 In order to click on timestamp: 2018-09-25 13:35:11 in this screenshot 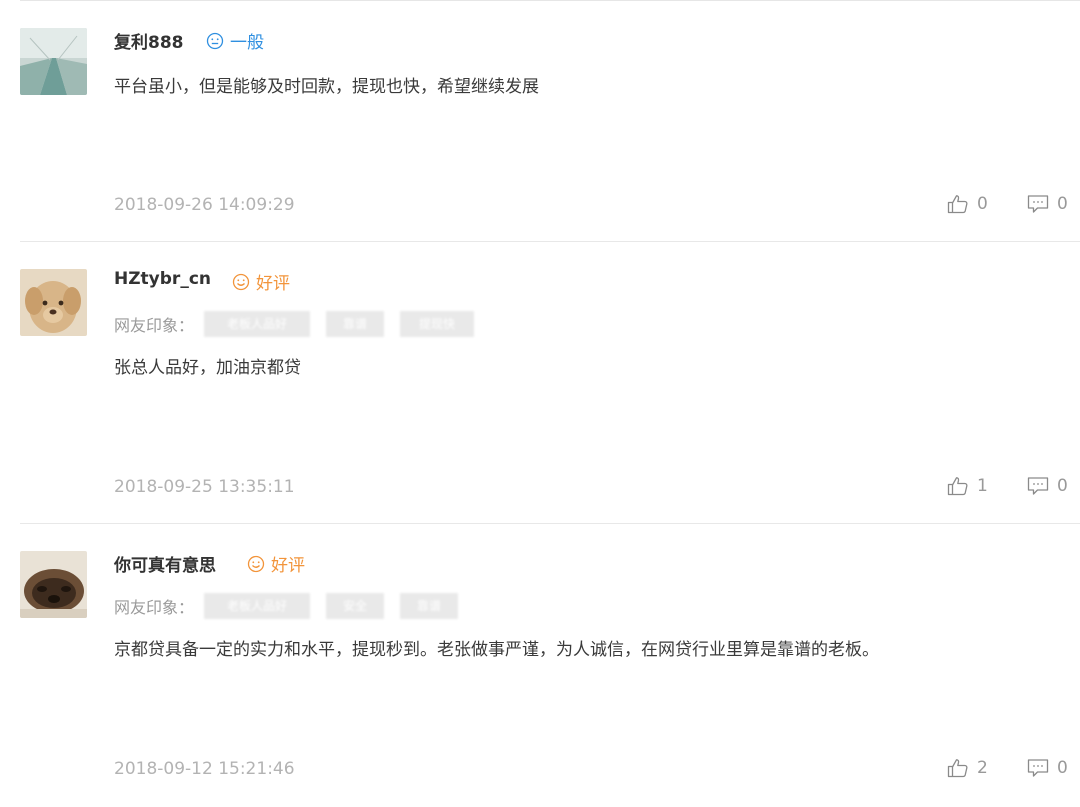, I will do `click(204, 487)`.